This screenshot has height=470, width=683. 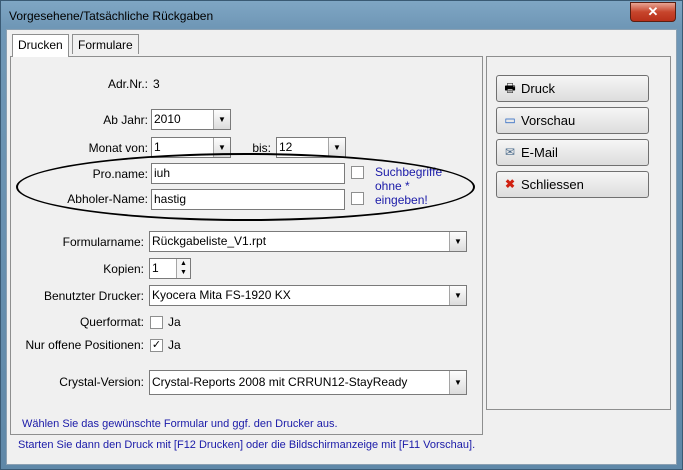 What do you see at coordinates (392, 186) in the screenshot?
I see `hint-line: ohne *` at bounding box center [392, 186].